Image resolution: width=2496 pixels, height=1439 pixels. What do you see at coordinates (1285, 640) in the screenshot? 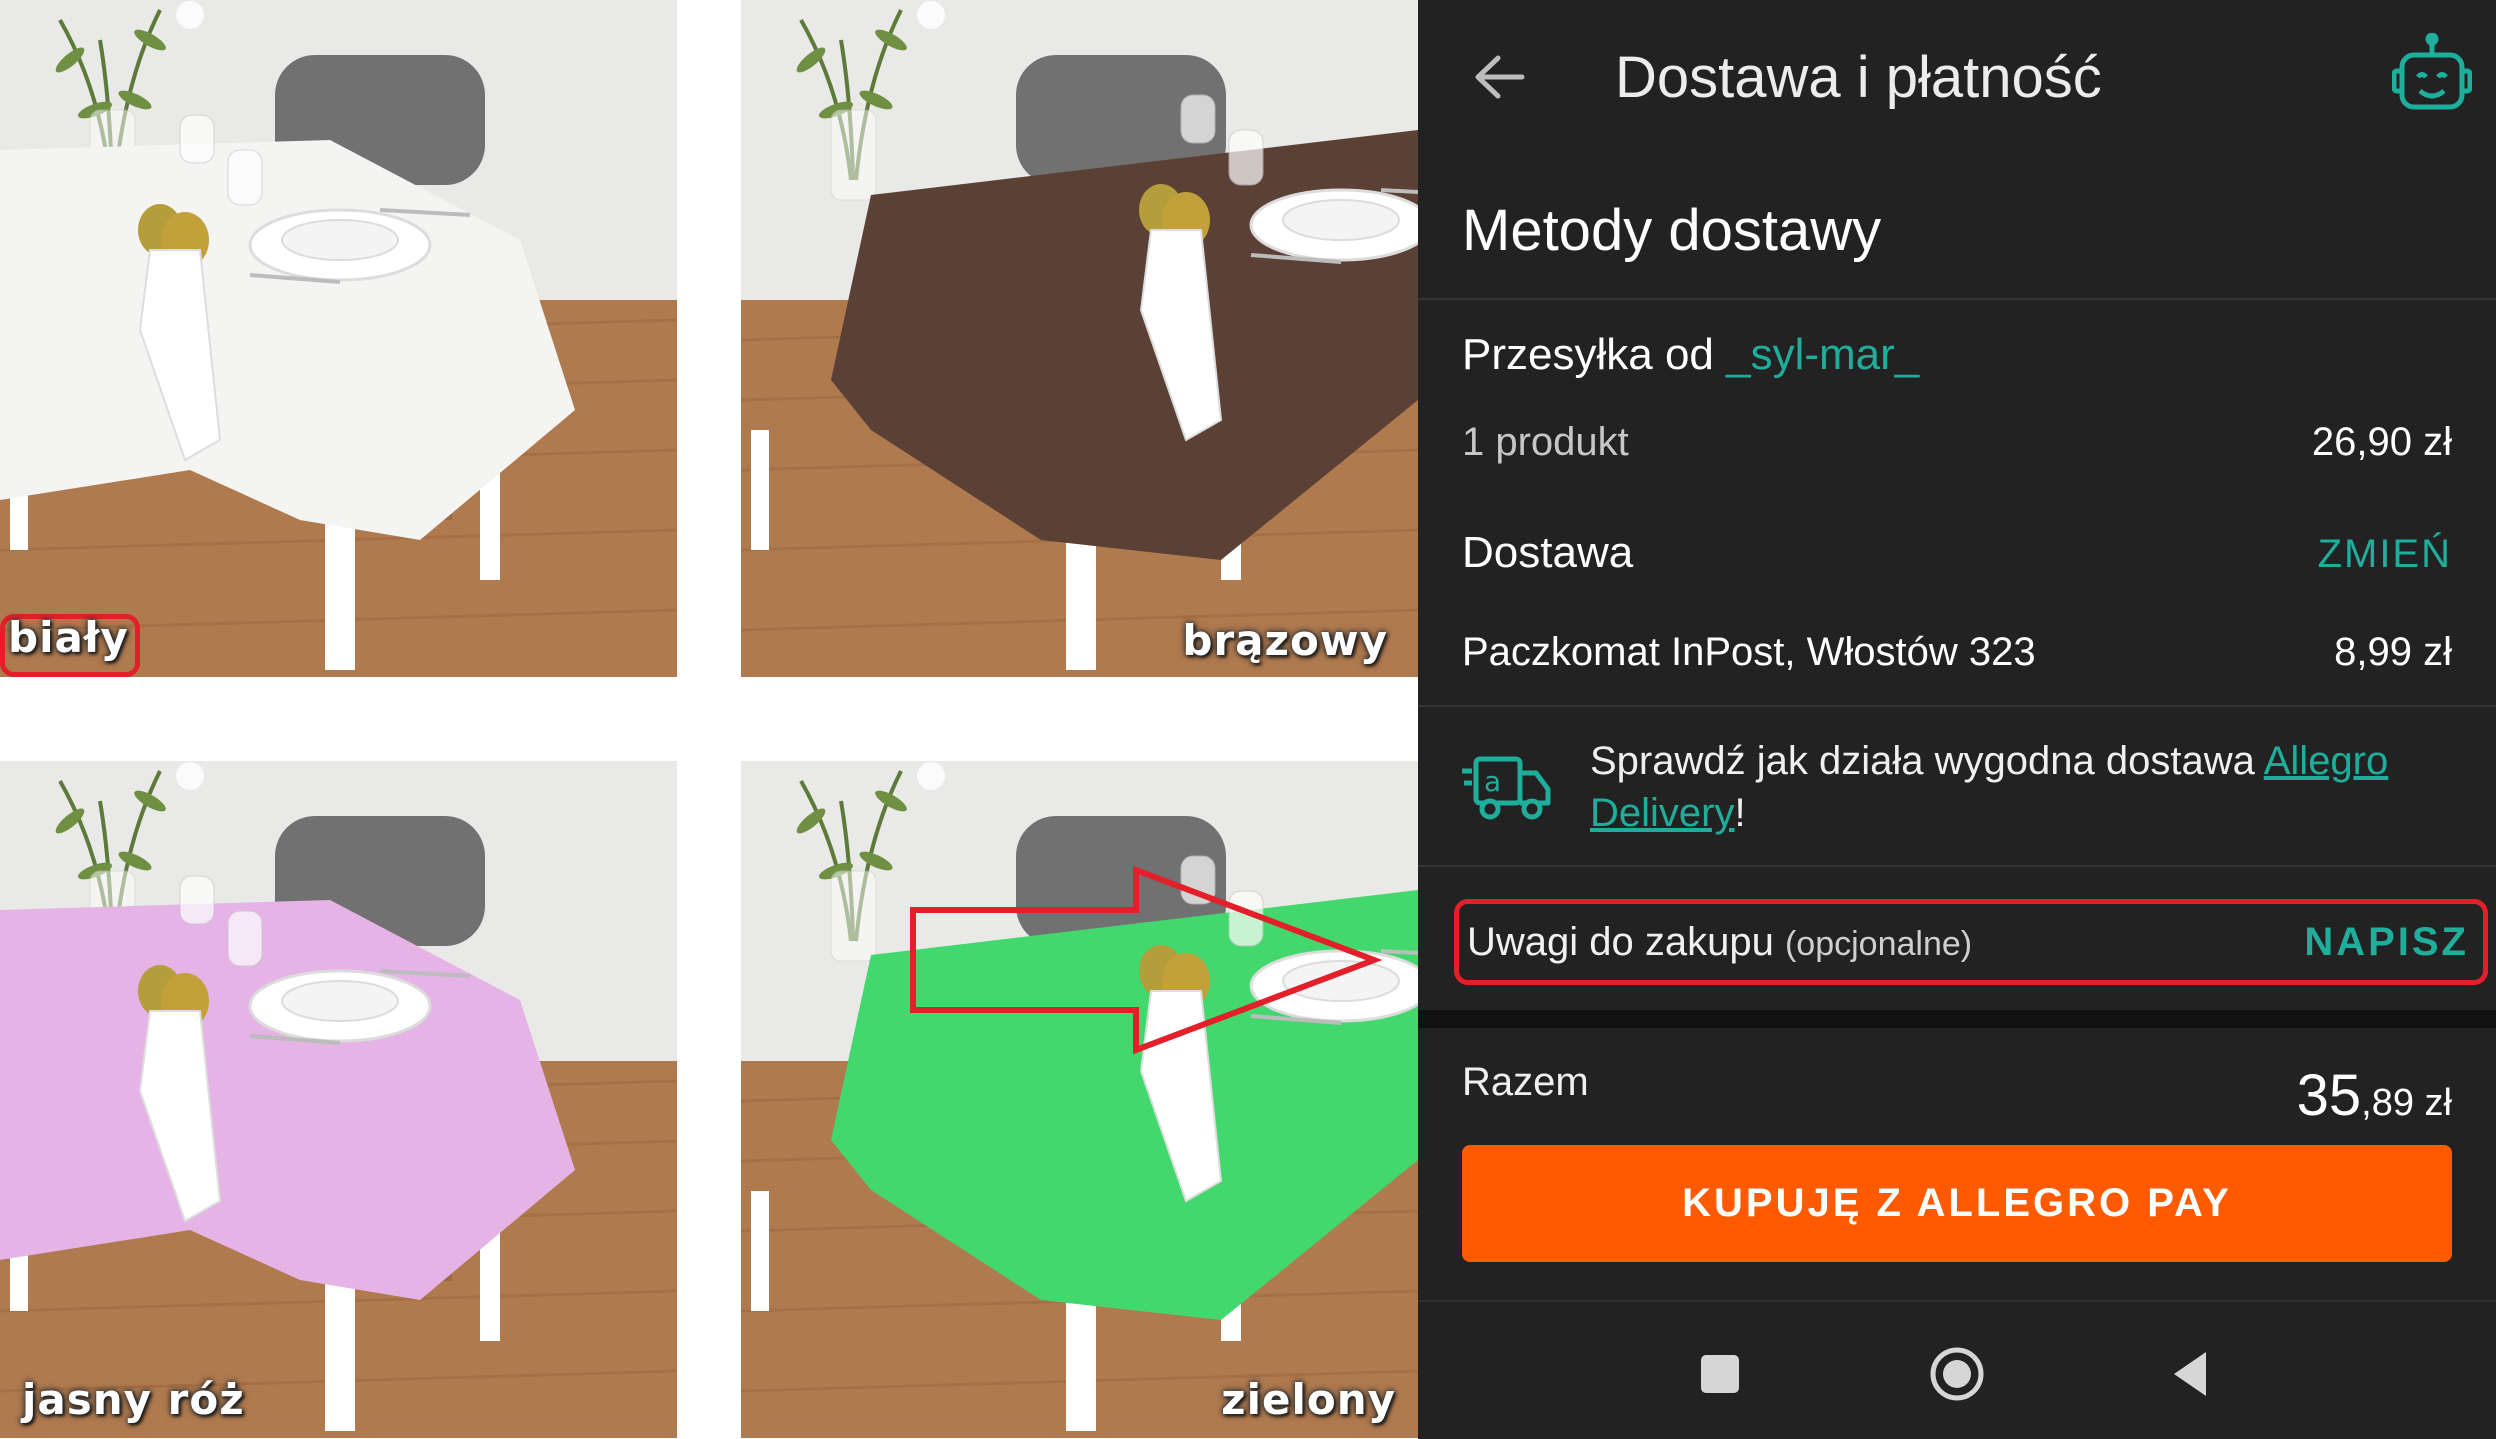
I see `color-label: brązowy` at bounding box center [1285, 640].